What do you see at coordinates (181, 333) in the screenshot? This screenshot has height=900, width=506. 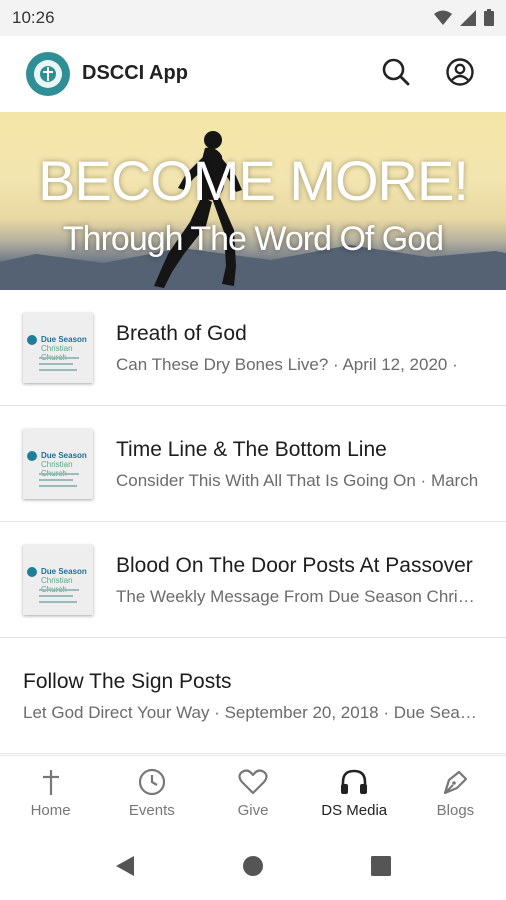 I see `list-item-title: Breath of God` at bounding box center [181, 333].